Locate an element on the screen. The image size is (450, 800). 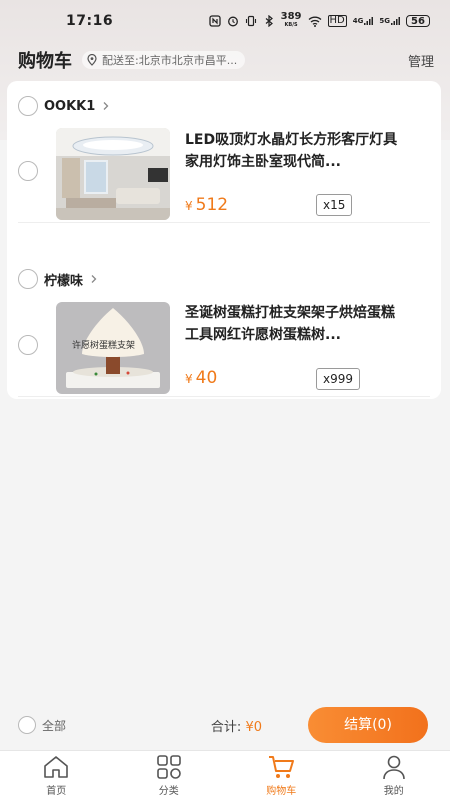
quantity-badge: x999 is located at coordinates (338, 379).